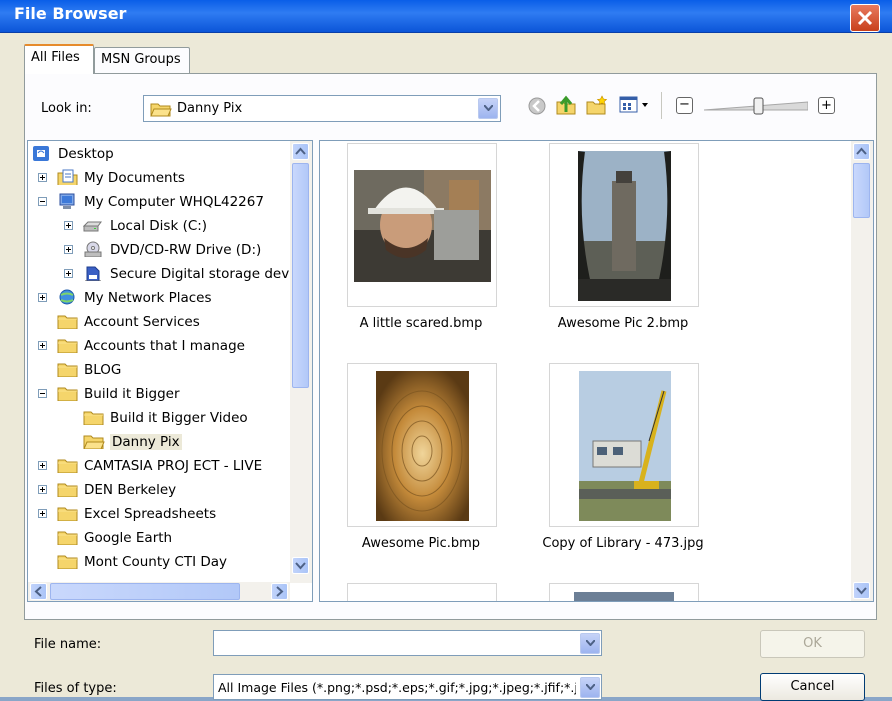 This screenshot has width=892, height=701. What do you see at coordinates (158, 466) in the screenshot?
I see `tree-item-camtasia-proj-ect-live: CAMTASIA PROJ ECT - LIVE` at bounding box center [158, 466].